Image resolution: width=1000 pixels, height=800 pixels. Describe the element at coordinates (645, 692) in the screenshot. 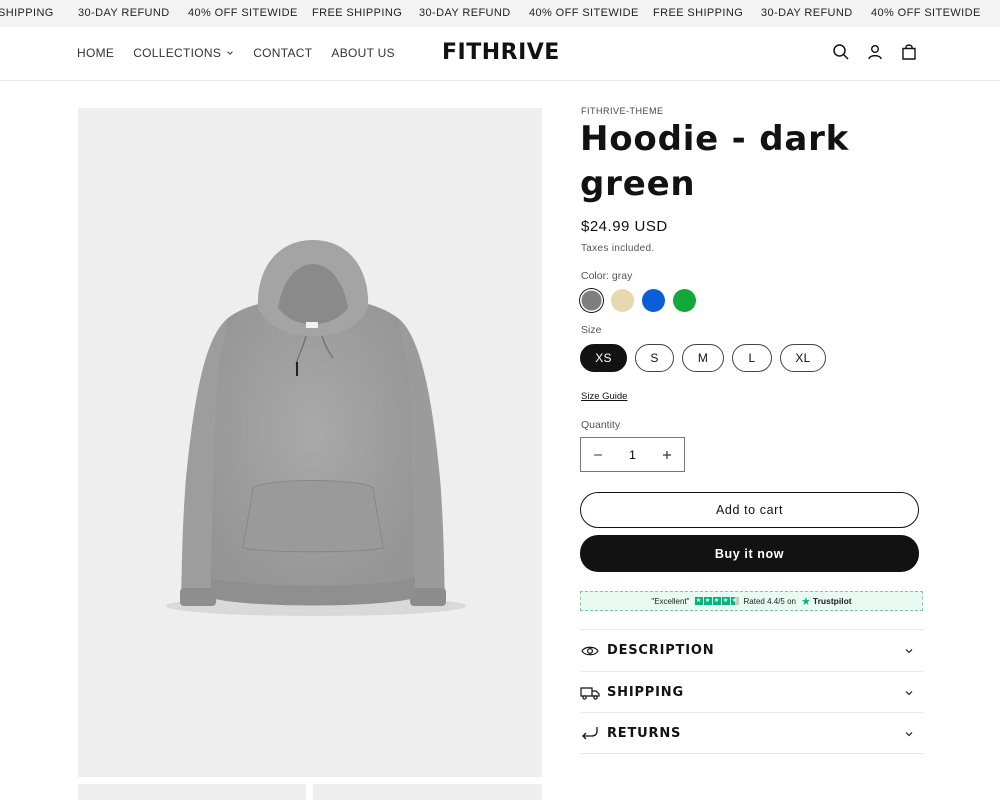

I see `accordion-label: SHIPPING` at that location.